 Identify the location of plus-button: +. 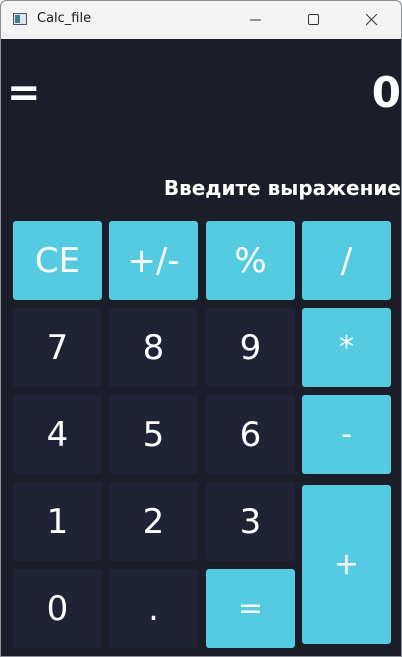
(346, 564).